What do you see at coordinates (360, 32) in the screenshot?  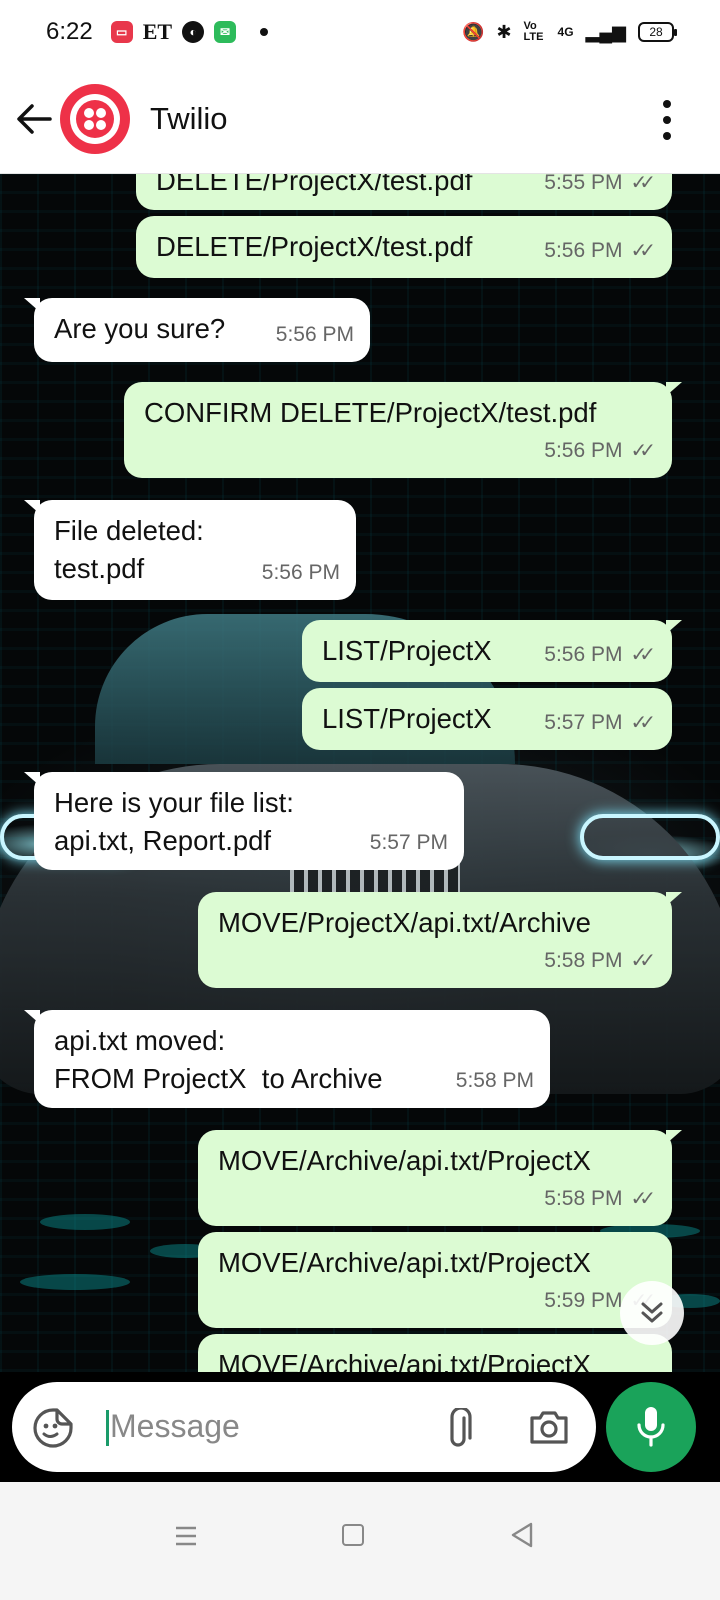 I see `status-bar: 6:22 ▭ ET ◐ ✉ 🔕 ✱ Vo LTE 4G ▂▄▆ 28` at bounding box center [360, 32].